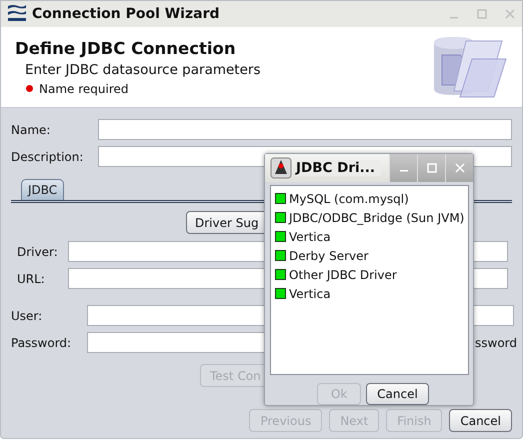 This screenshot has height=444, width=523. Describe the element at coordinates (47, 157) in the screenshot. I see `field-label: Description:` at that location.